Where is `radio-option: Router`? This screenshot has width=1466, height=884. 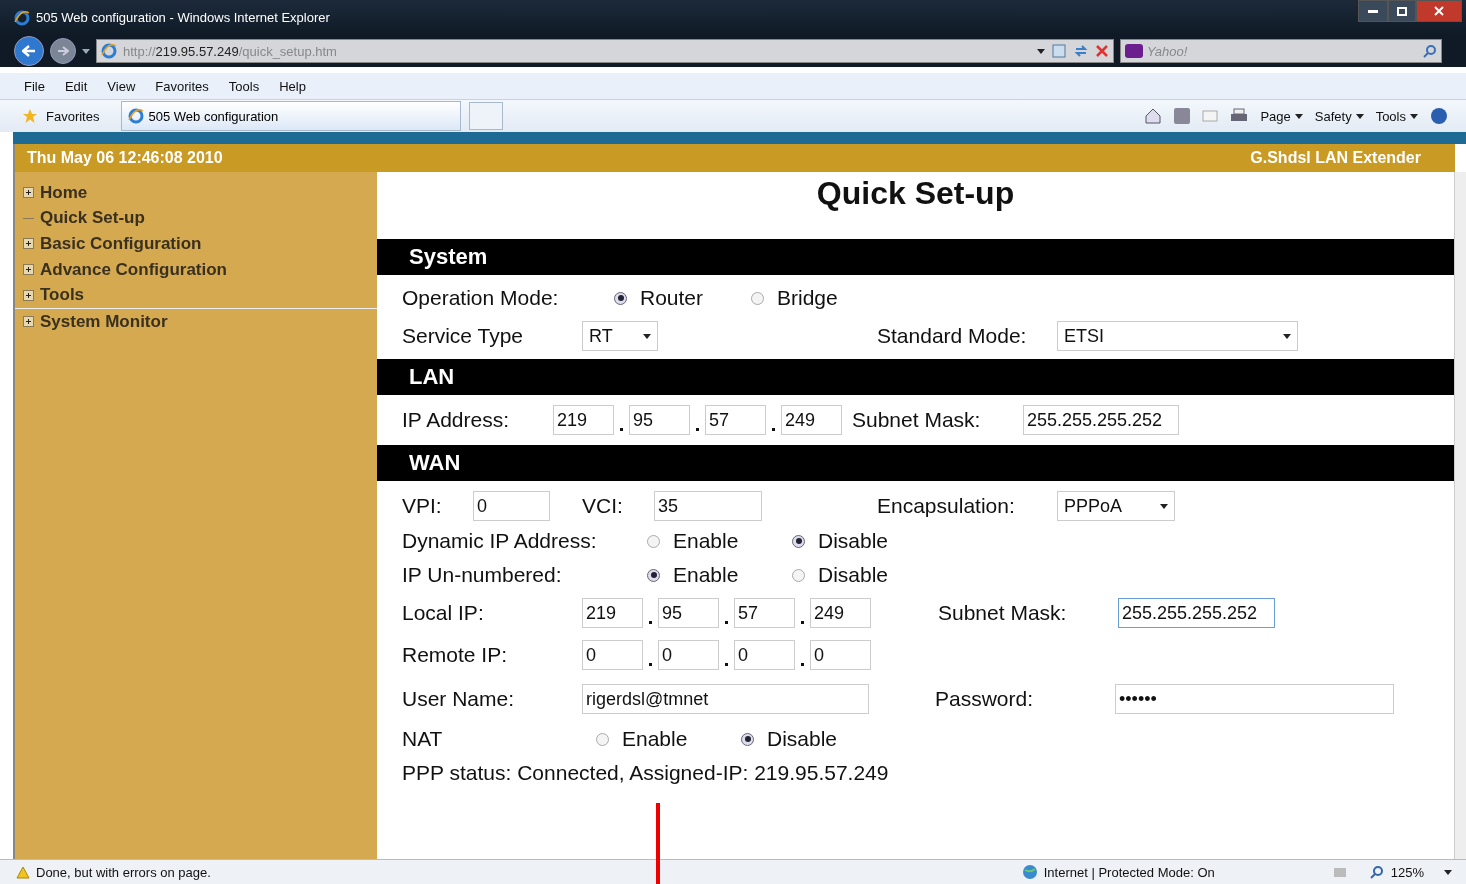 radio-option: Router is located at coordinates (682, 298).